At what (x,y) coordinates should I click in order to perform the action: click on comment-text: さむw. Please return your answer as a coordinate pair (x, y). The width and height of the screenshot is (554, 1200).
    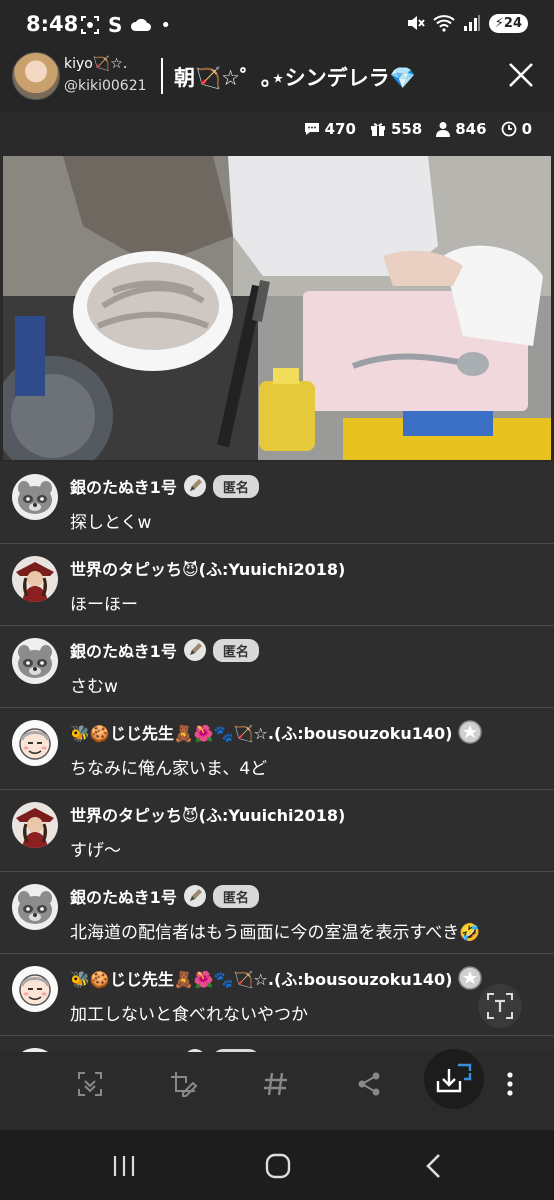
    Looking at the image, I should click on (94, 687).